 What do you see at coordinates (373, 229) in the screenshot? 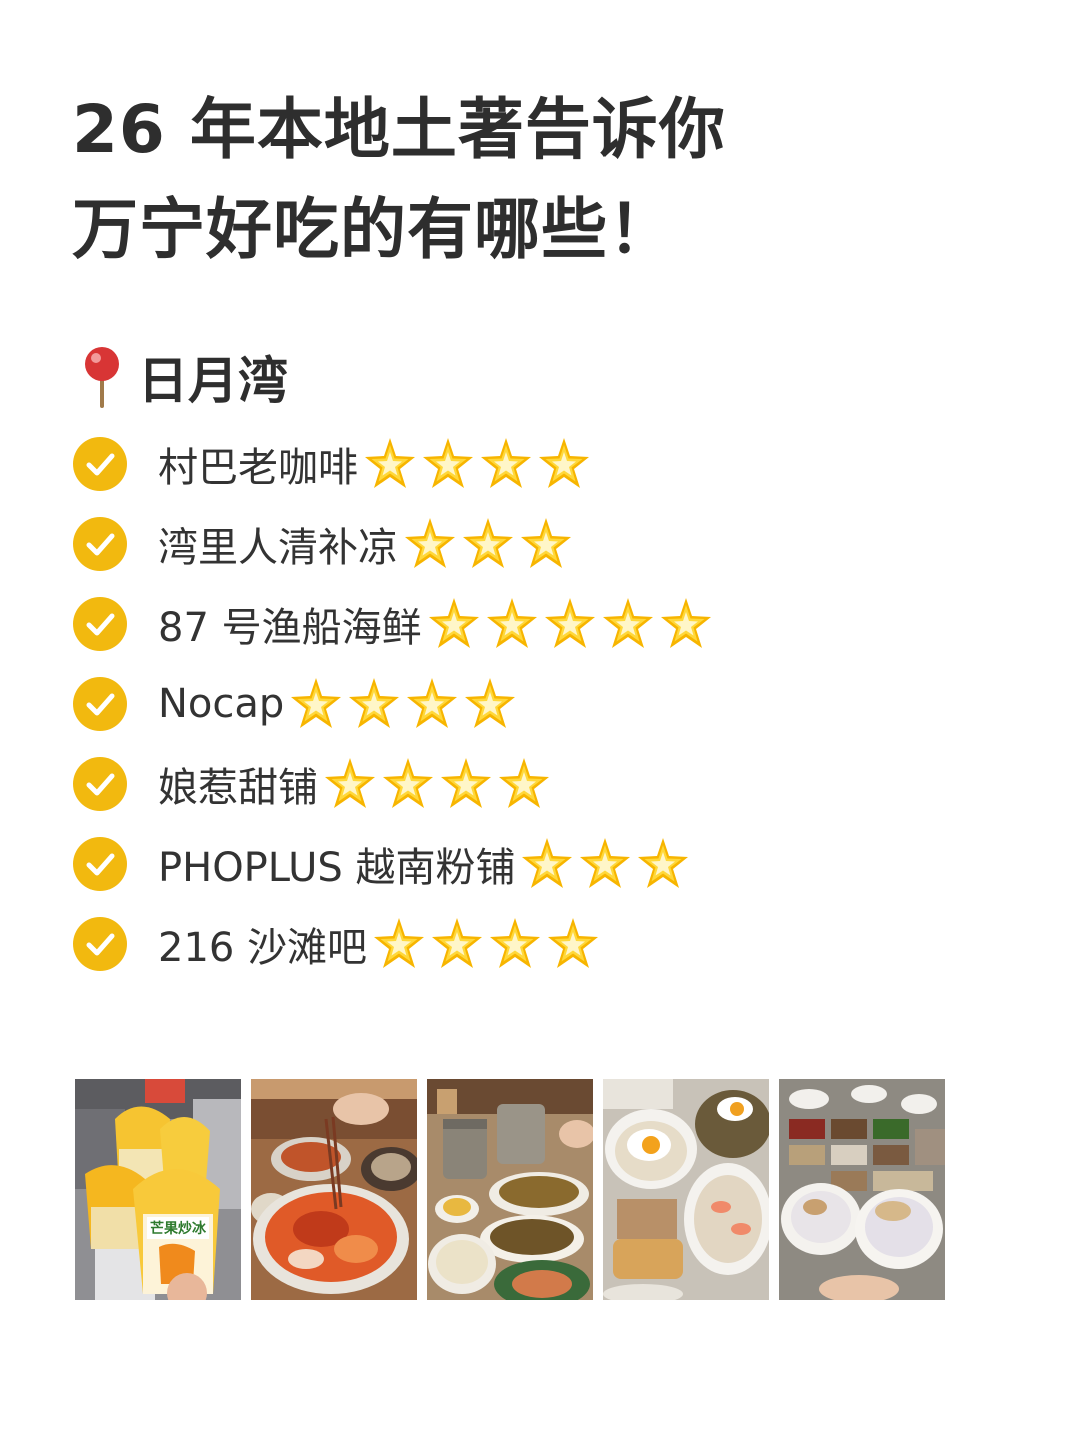
I see `title-line-2: 万宁好吃的有哪些！` at bounding box center [373, 229].